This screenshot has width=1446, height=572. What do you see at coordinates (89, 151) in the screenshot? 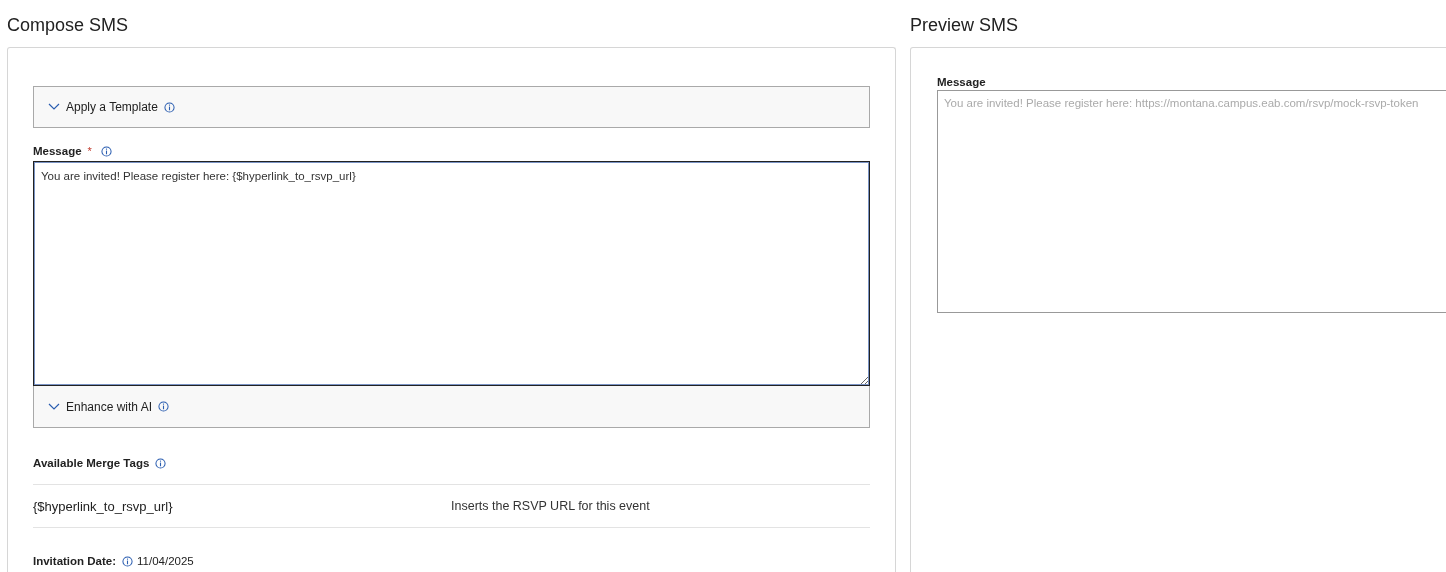
I see `required-mark: *` at bounding box center [89, 151].